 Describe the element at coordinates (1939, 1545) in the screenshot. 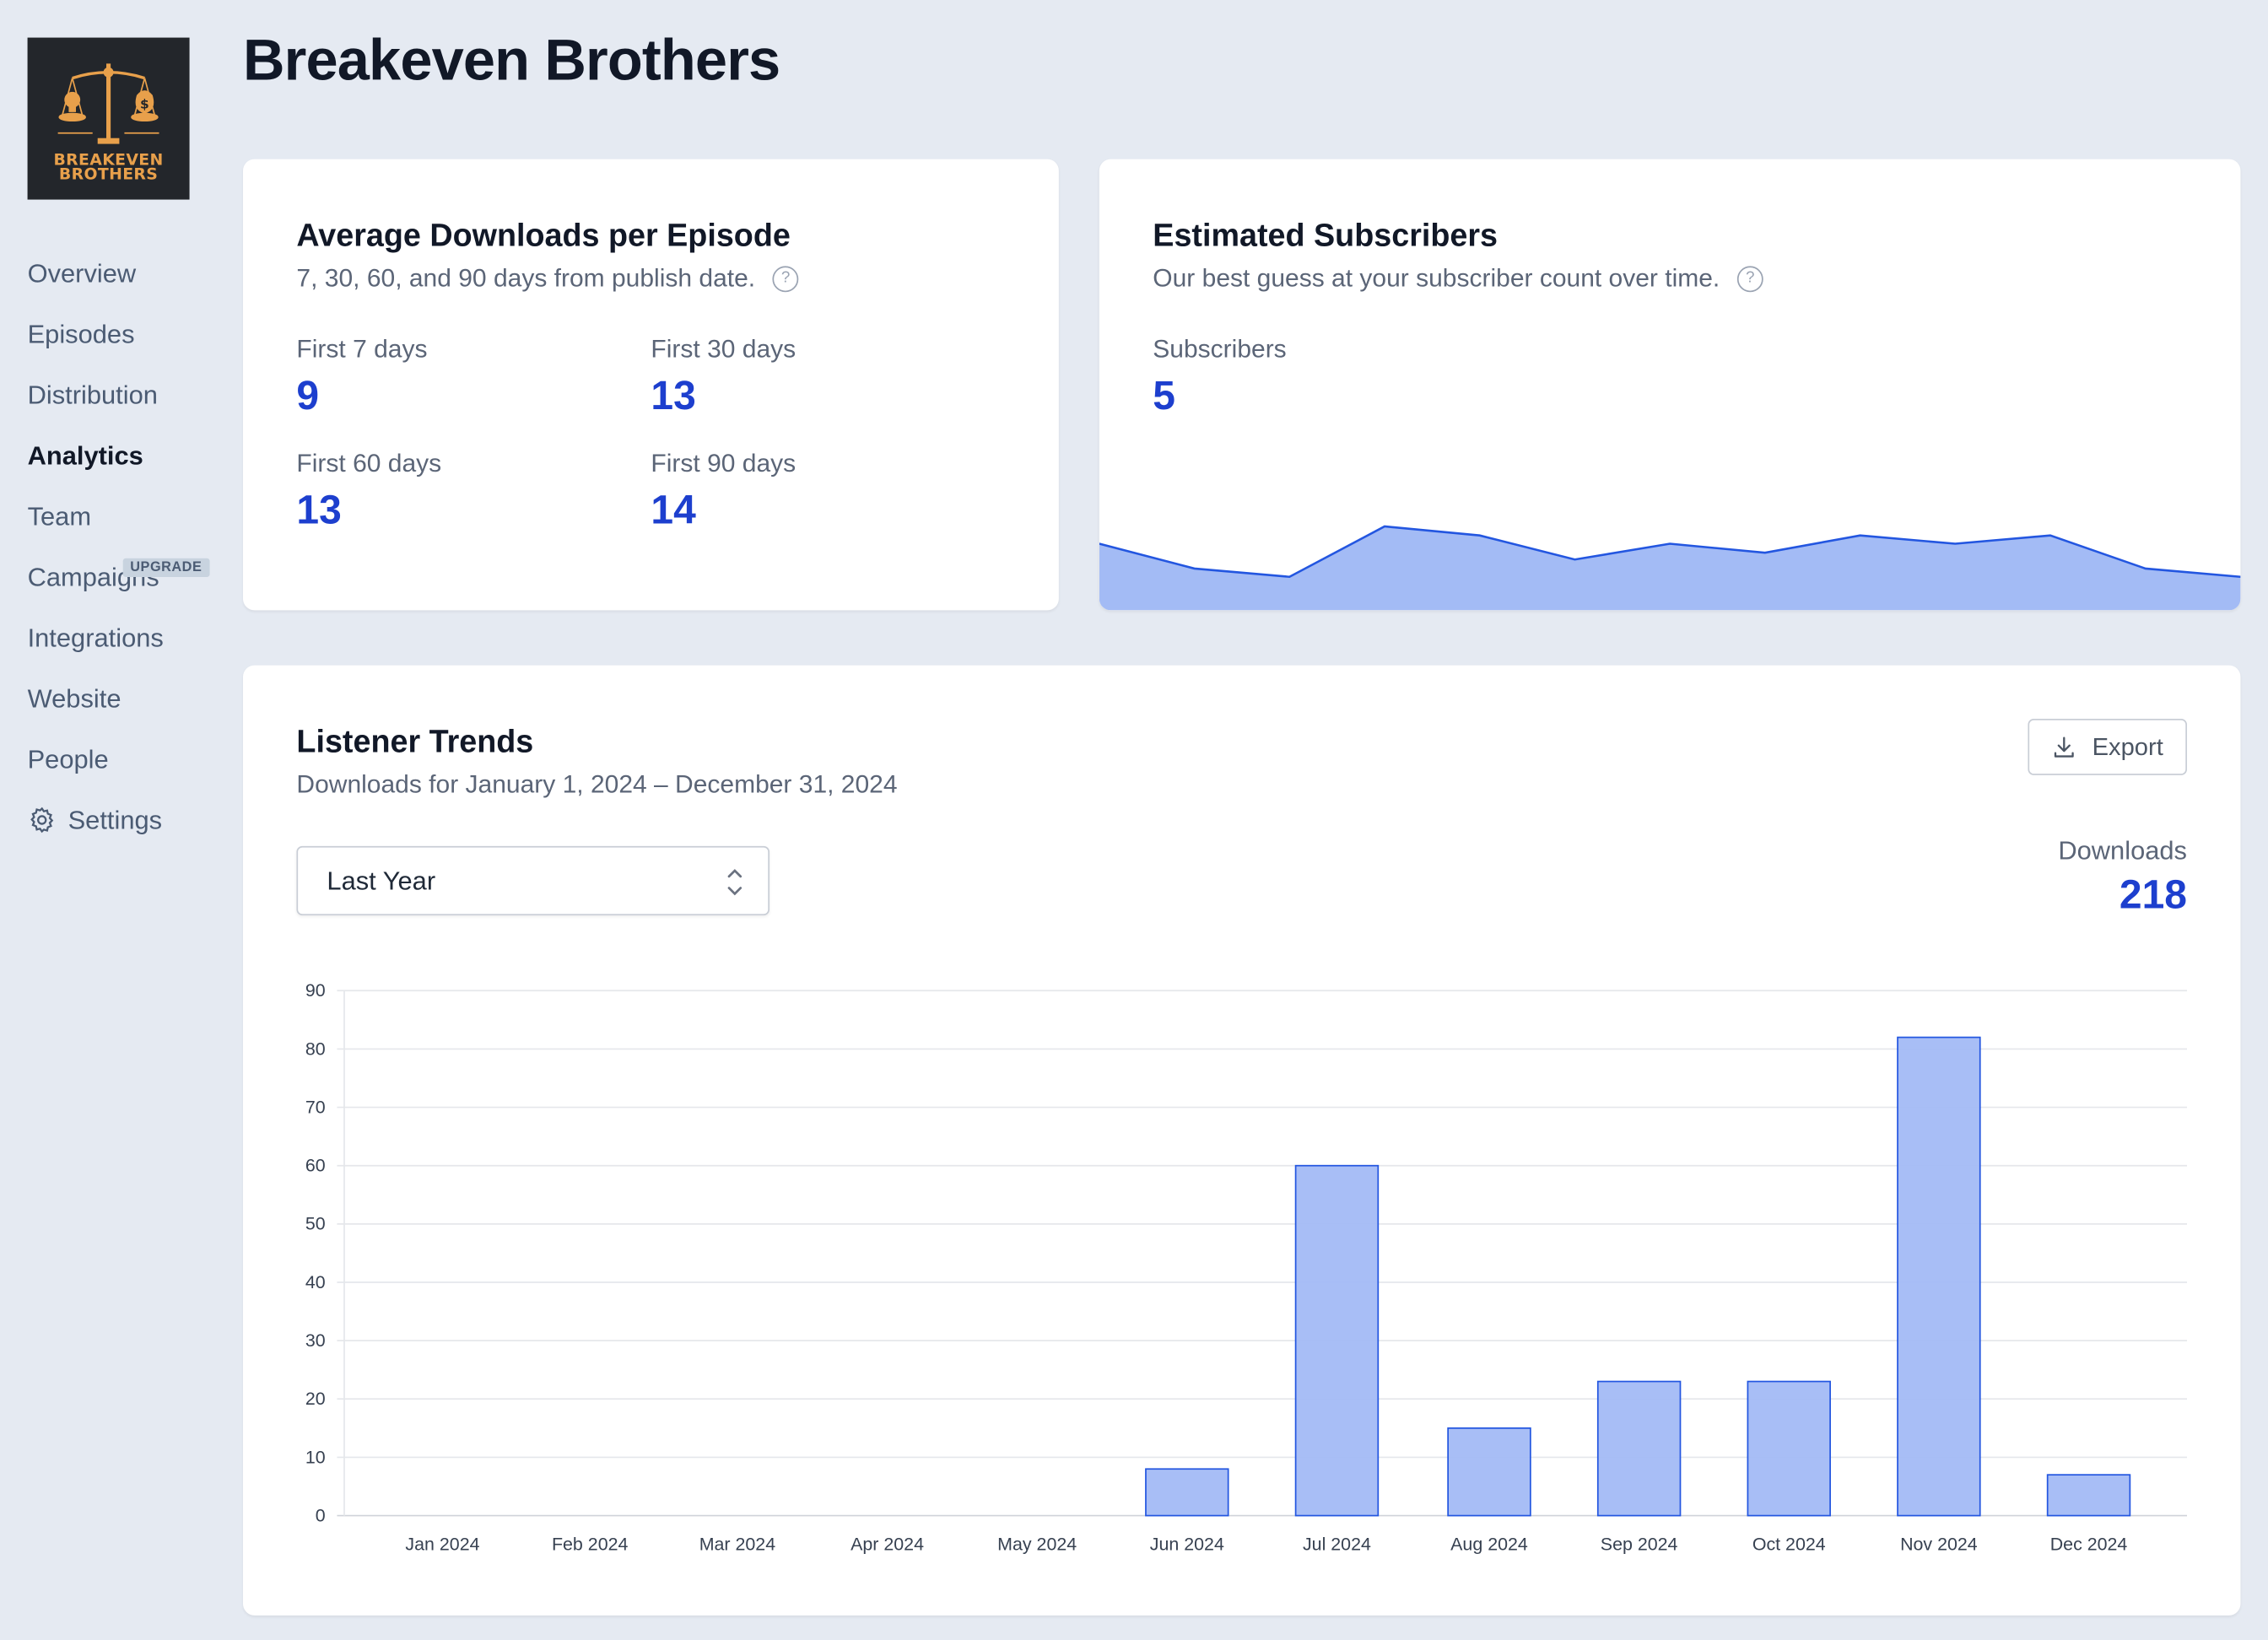

I see `x-tick-label: Nov 2024` at that location.